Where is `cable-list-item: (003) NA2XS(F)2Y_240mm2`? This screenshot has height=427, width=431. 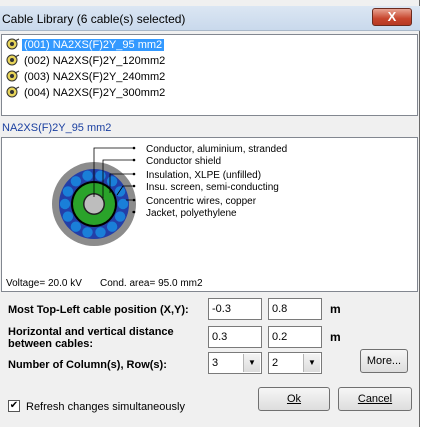
cable-list-item: (003) NA2XS(F)2Y_240mm2 is located at coordinates (86, 76).